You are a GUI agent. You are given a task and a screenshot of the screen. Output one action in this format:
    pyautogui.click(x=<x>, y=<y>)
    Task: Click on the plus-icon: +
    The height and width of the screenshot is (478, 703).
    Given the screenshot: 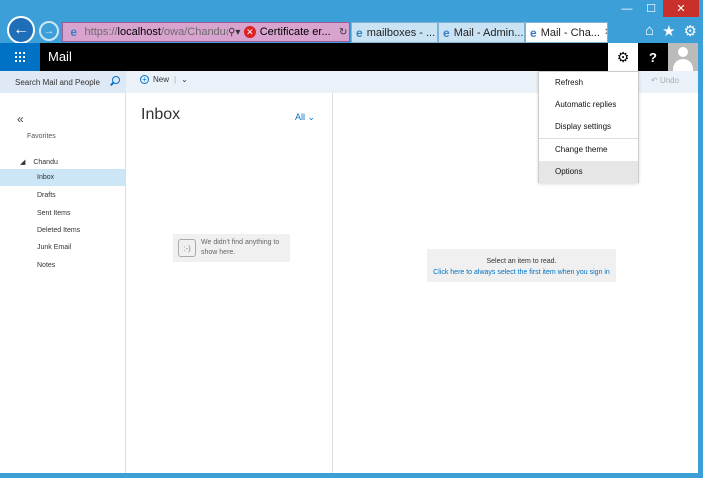 What is the action you would take?
    pyautogui.click(x=144, y=79)
    